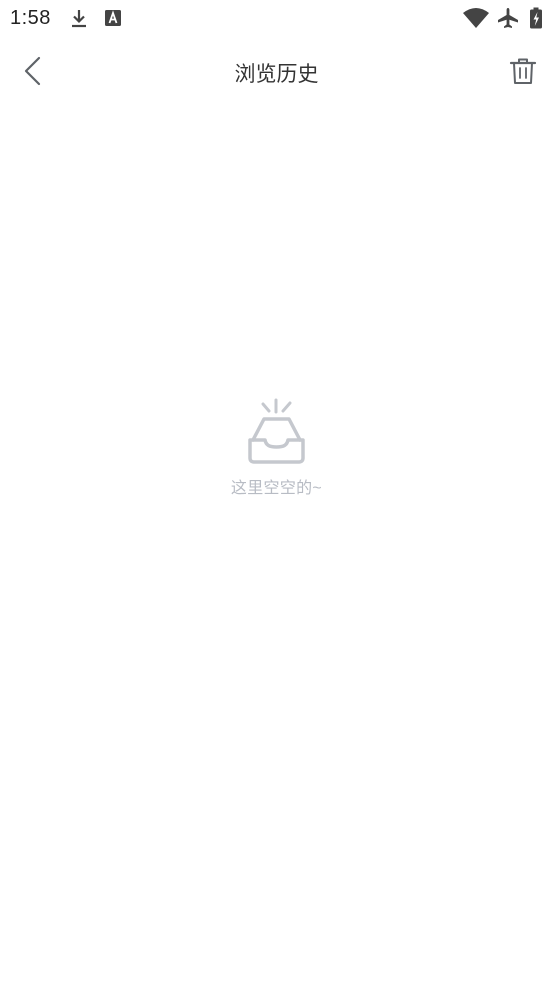 The image size is (553, 983). I want to click on clear-history-button, so click(523, 72).